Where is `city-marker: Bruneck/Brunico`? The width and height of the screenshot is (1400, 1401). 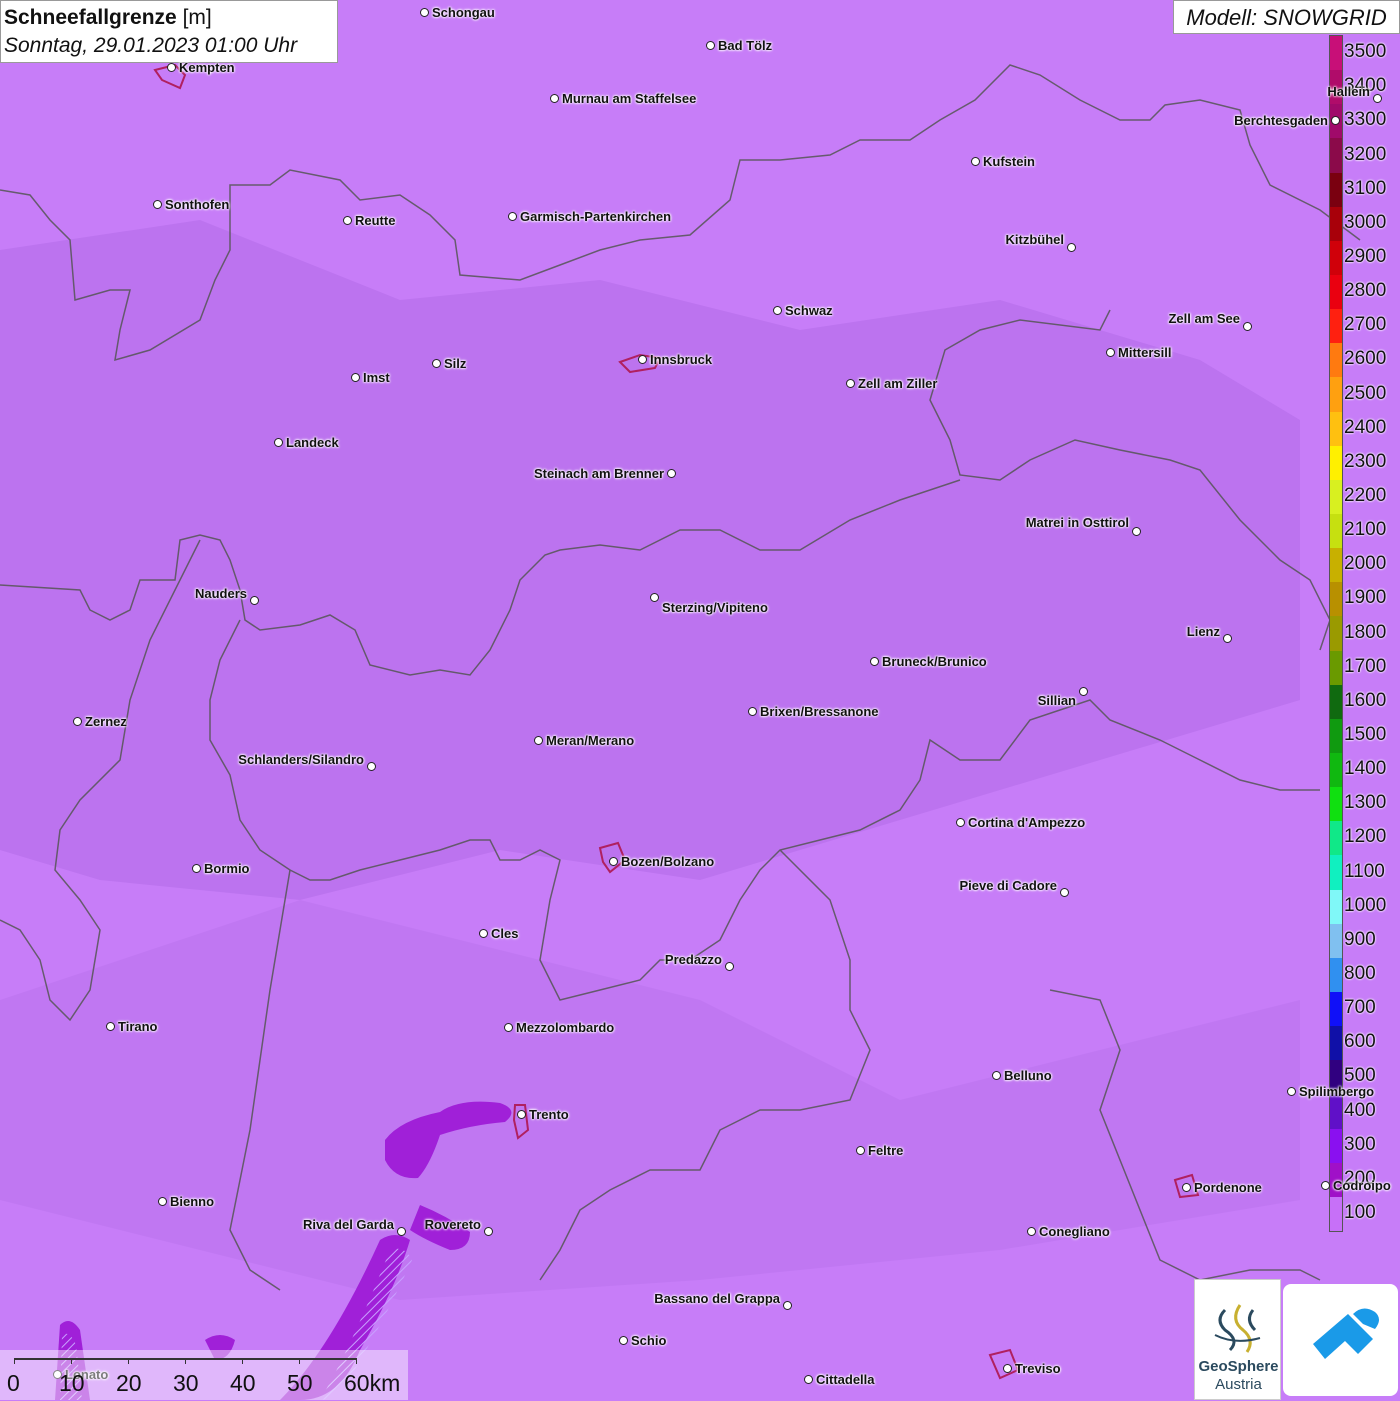 city-marker: Bruneck/Brunico is located at coordinates (930, 661).